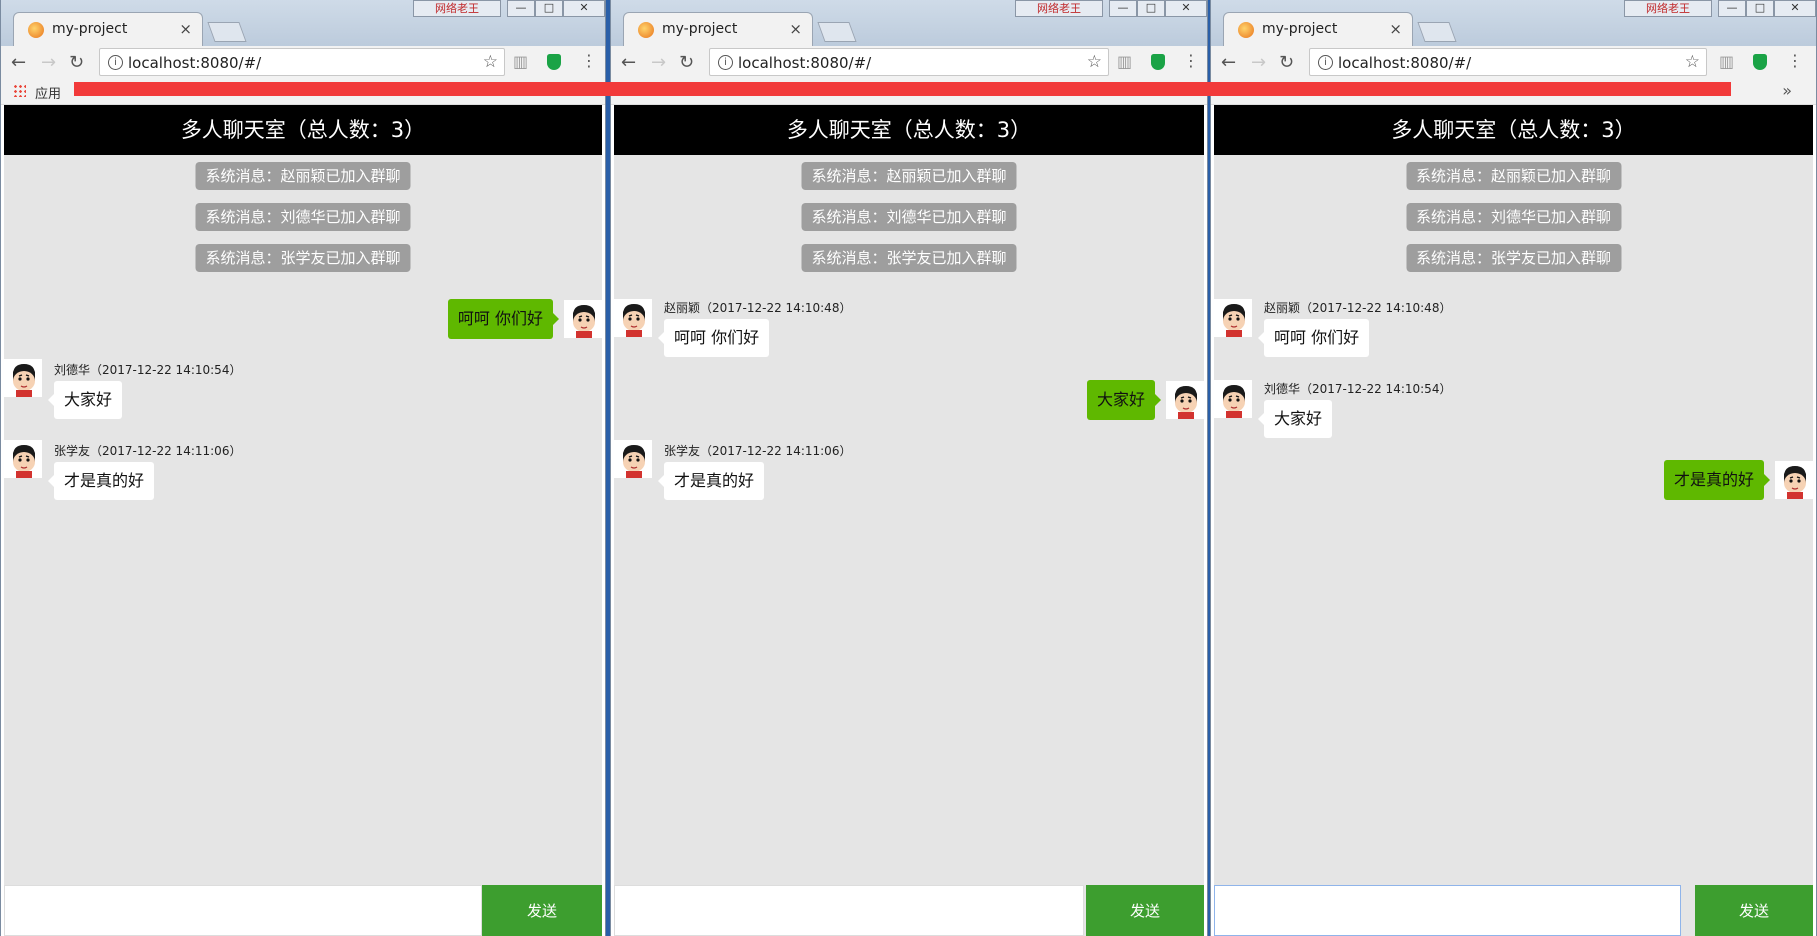 The image size is (1817, 936). Describe the element at coordinates (902, 89) in the screenshot. I see `redaction-bar` at that location.